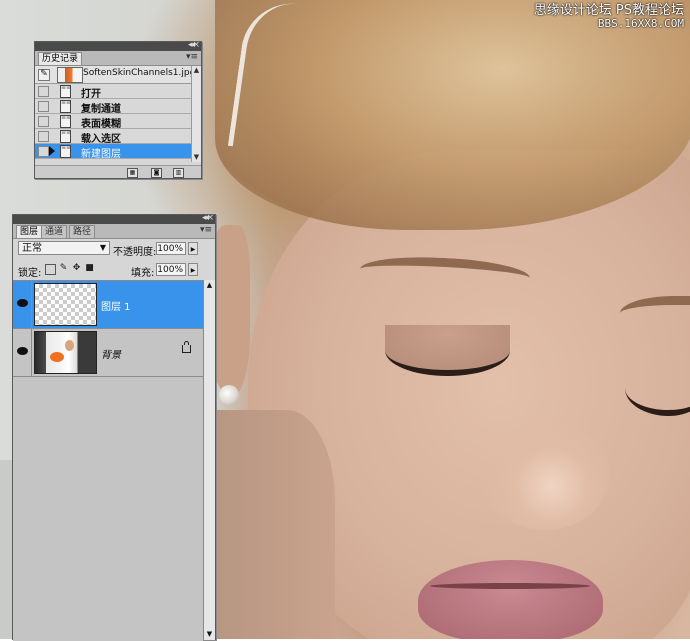 This screenshot has height=641, width=690. I want to click on lock-image-brush-icon: ✎, so click(63, 268).